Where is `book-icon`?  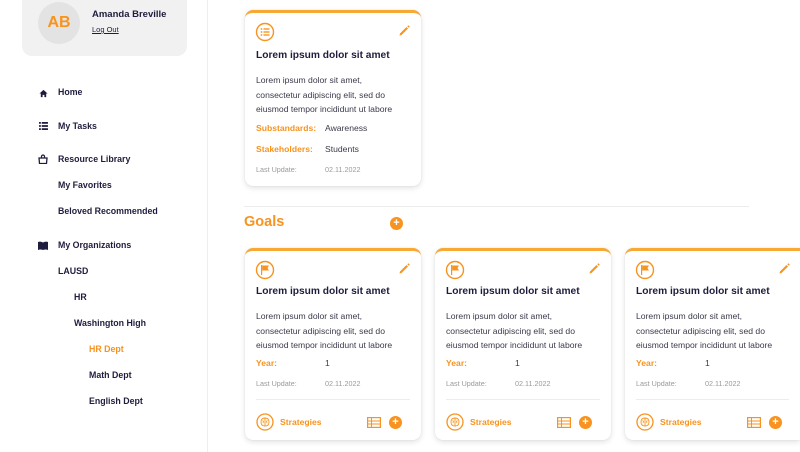
book-icon is located at coordinates (43, 245).